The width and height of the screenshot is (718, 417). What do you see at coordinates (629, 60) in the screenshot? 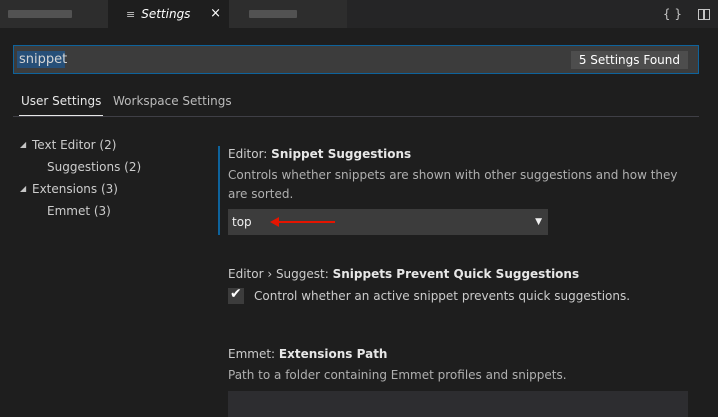
I see `results-count-badge: 5 Settings Found` at bounding box center [629, 60].